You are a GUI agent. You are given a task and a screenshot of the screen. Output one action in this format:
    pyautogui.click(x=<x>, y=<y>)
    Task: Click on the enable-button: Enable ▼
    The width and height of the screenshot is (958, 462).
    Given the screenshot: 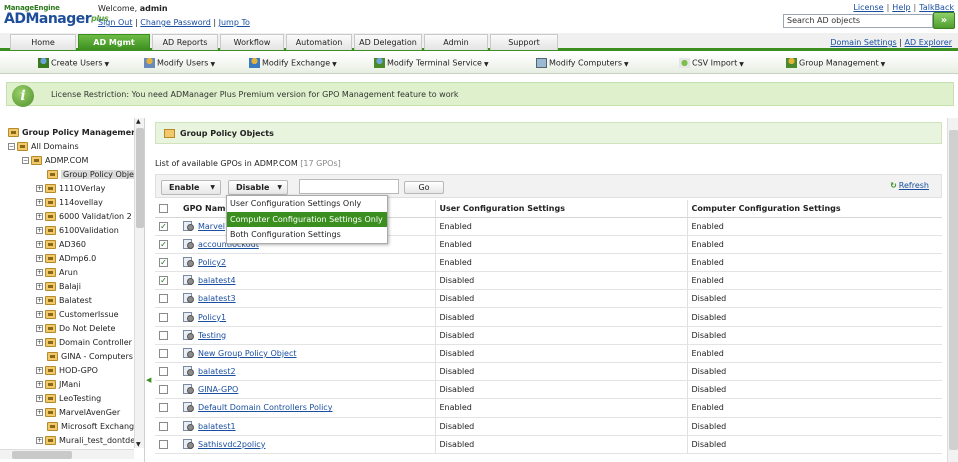 What is the action you would take?
    pyautogui.click(x=191, y=187)
    